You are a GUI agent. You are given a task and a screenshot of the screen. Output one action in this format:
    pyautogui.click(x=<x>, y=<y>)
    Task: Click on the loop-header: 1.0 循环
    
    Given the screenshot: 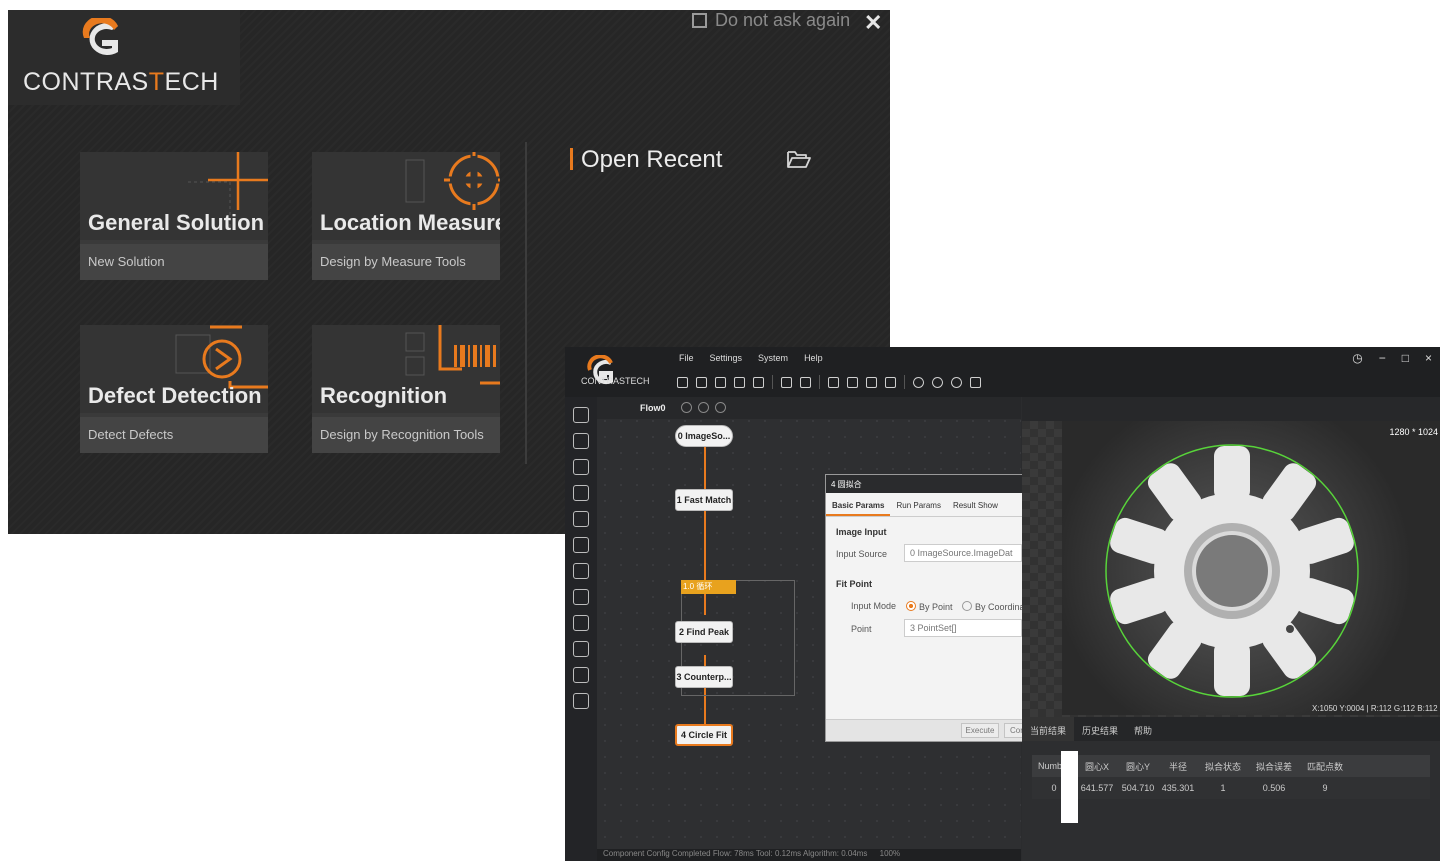 What is the action you would take?
    pyautogui.click(x=708, y=587)
    